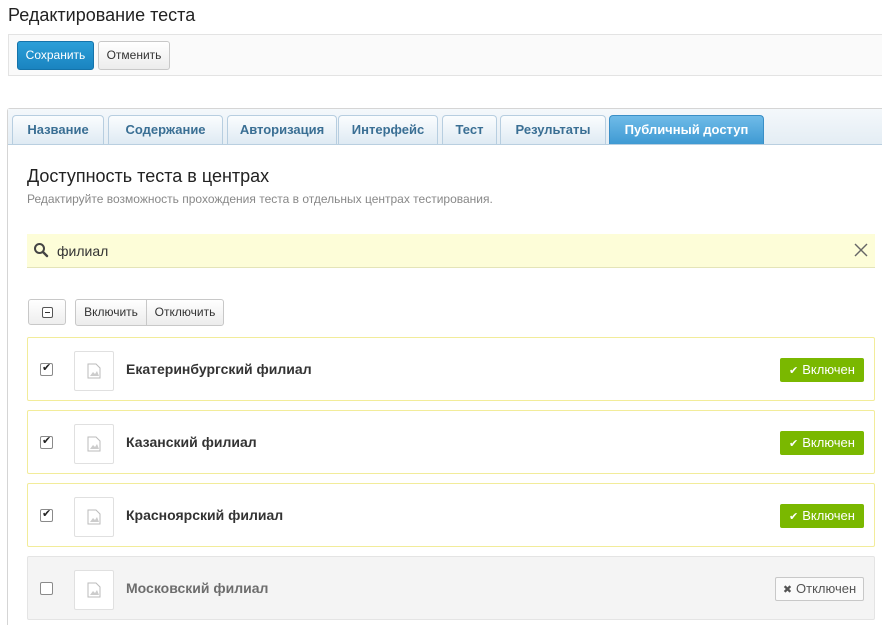 This screenshot has width=882, height=625. I want to click on search-input, so click(447, 251).